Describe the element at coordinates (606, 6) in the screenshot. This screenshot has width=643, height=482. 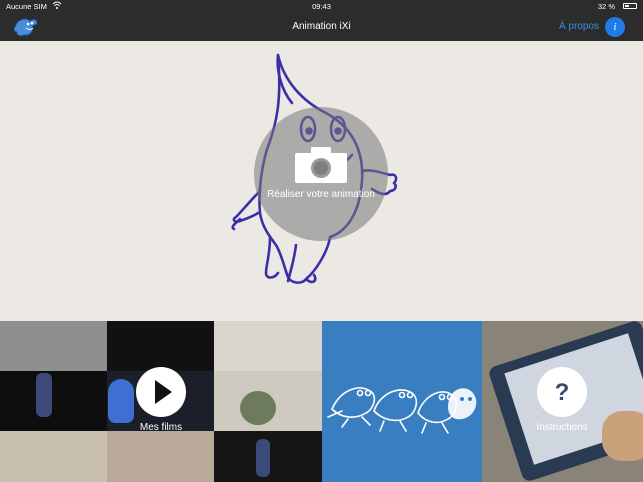
I see `battery-percent: 32 %` at that location.